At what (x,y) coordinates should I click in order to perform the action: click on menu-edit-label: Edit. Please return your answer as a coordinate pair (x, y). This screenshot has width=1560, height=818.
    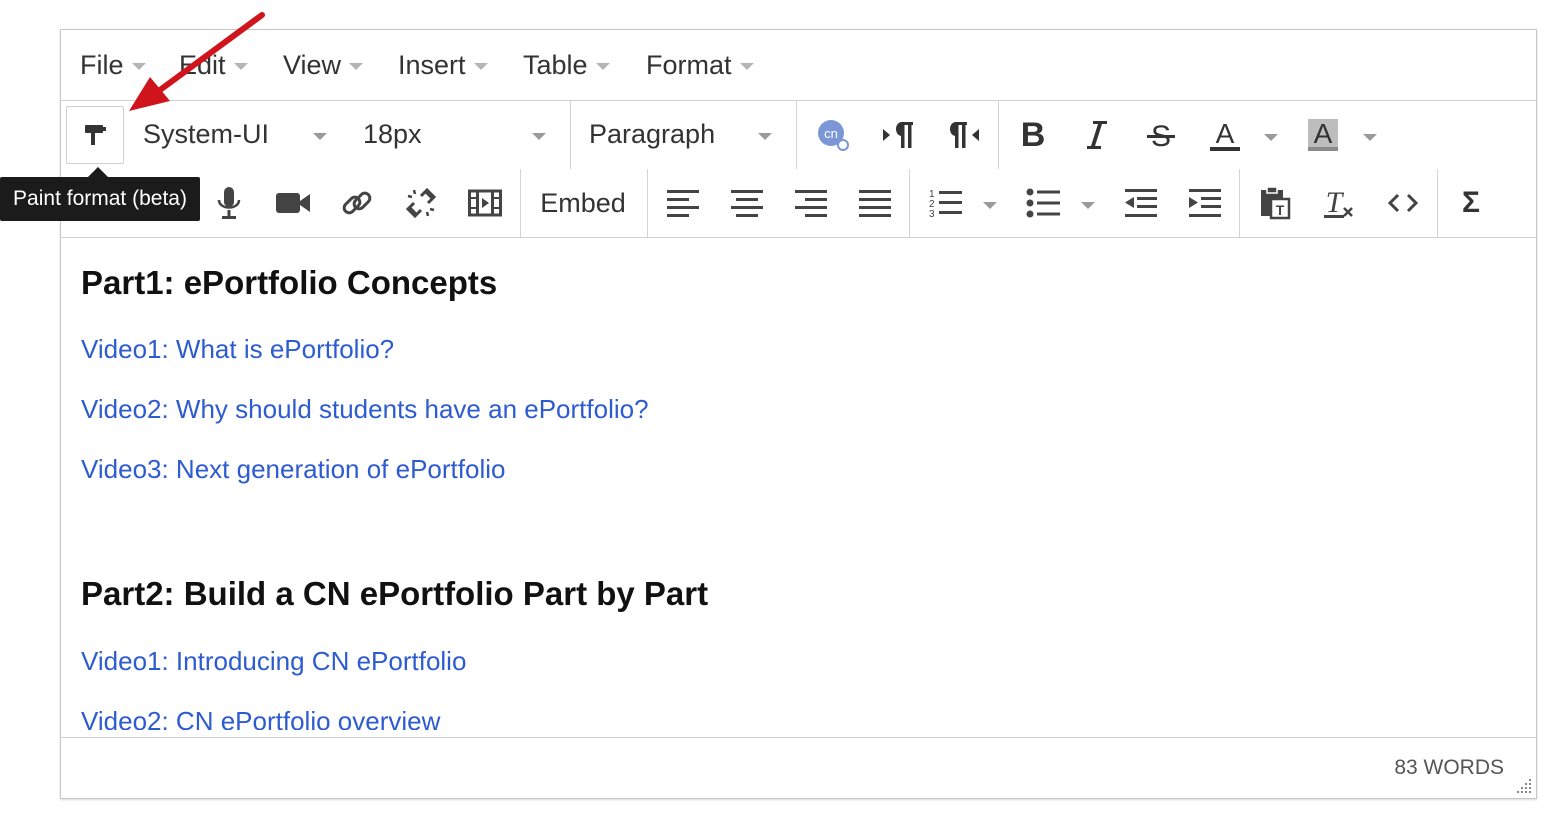
    Looking at the image, I should click on (202, 65).